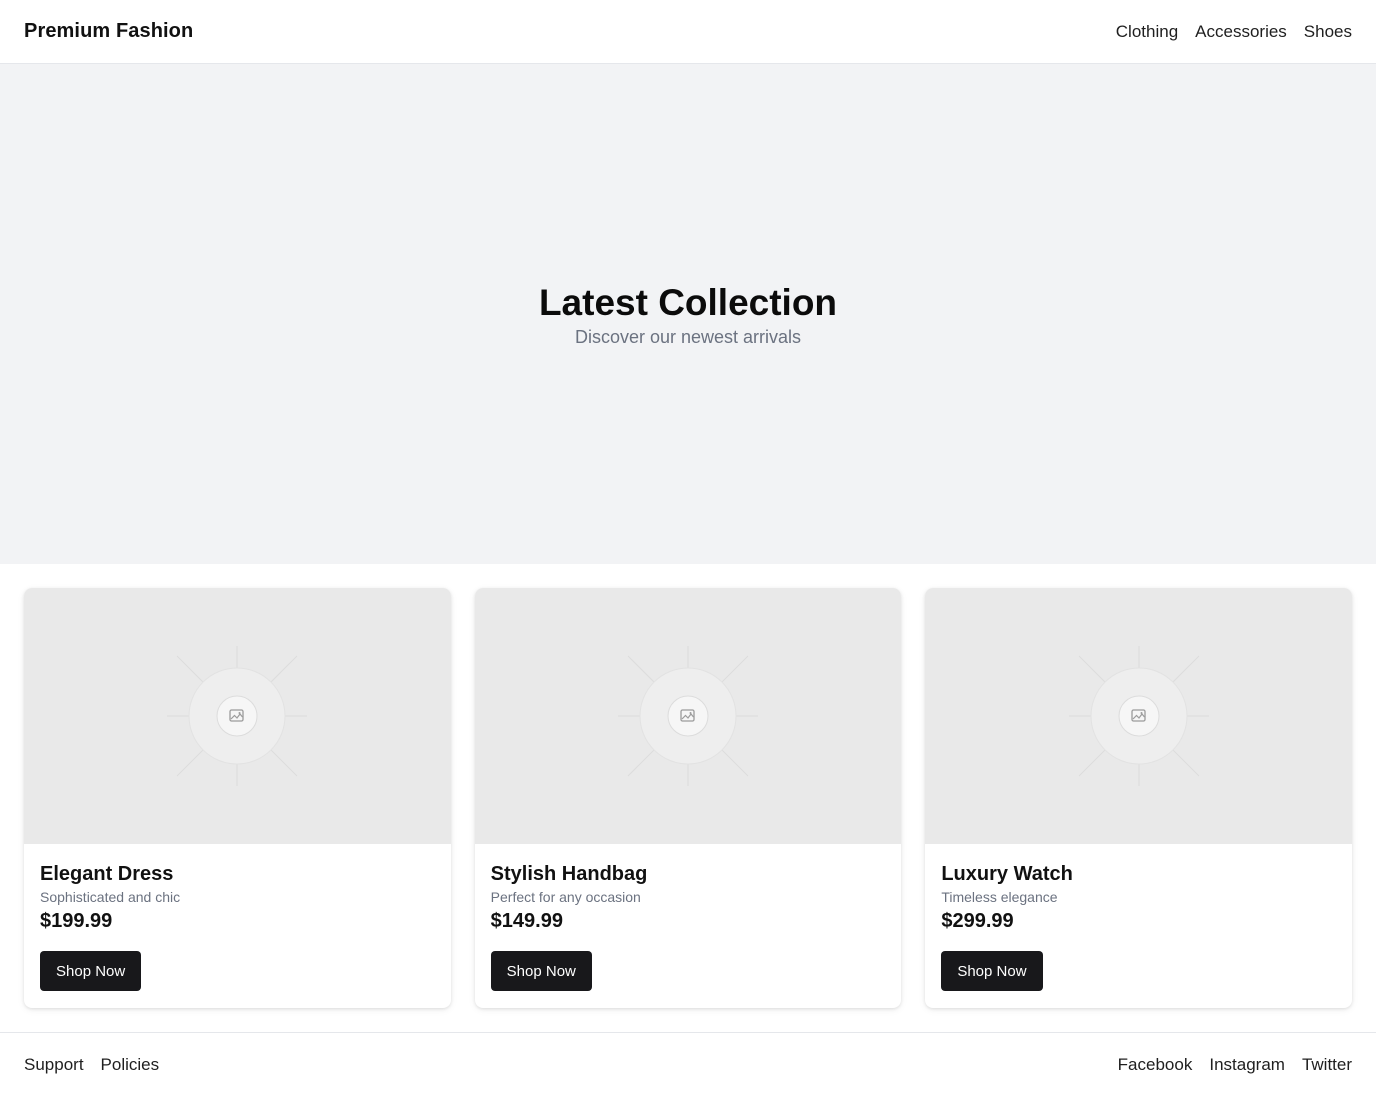 The image size is (1376, 1096). What do you see at coordinates (565, 897) in the screenshot?
I see `product-description: Perfect for any occasion` at bounding box center [565, 897].